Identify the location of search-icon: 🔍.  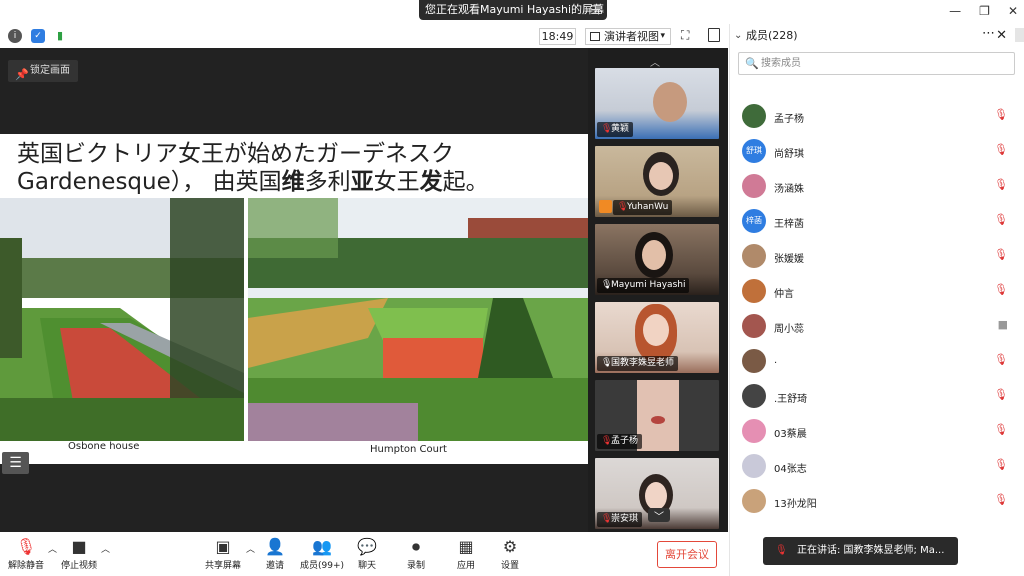
(752, 63).